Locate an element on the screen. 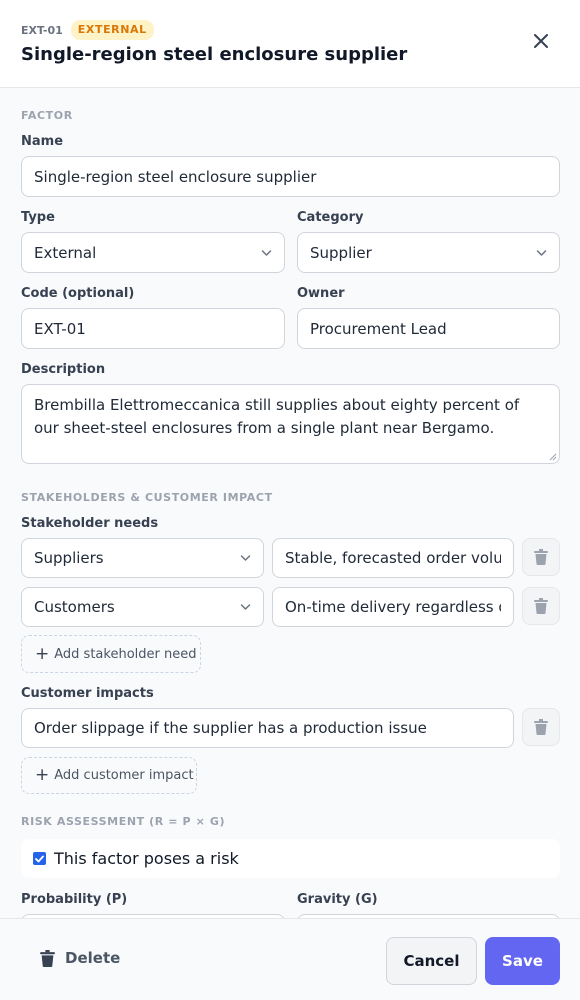 Image resolution: width=580 pixels, height=1000 pixels. category-select-value: Supplier is located at coordinates (341, 252).